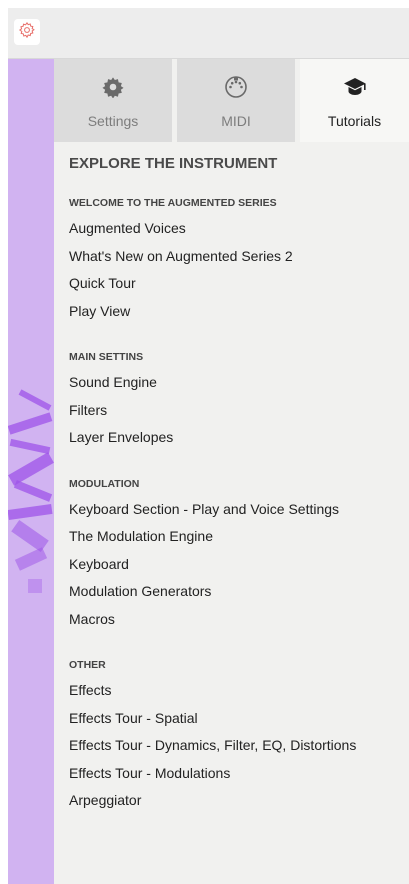 This screenshot has width=409, height=884. I want to click on tab-settings-label: Settings, so click(113, 121).